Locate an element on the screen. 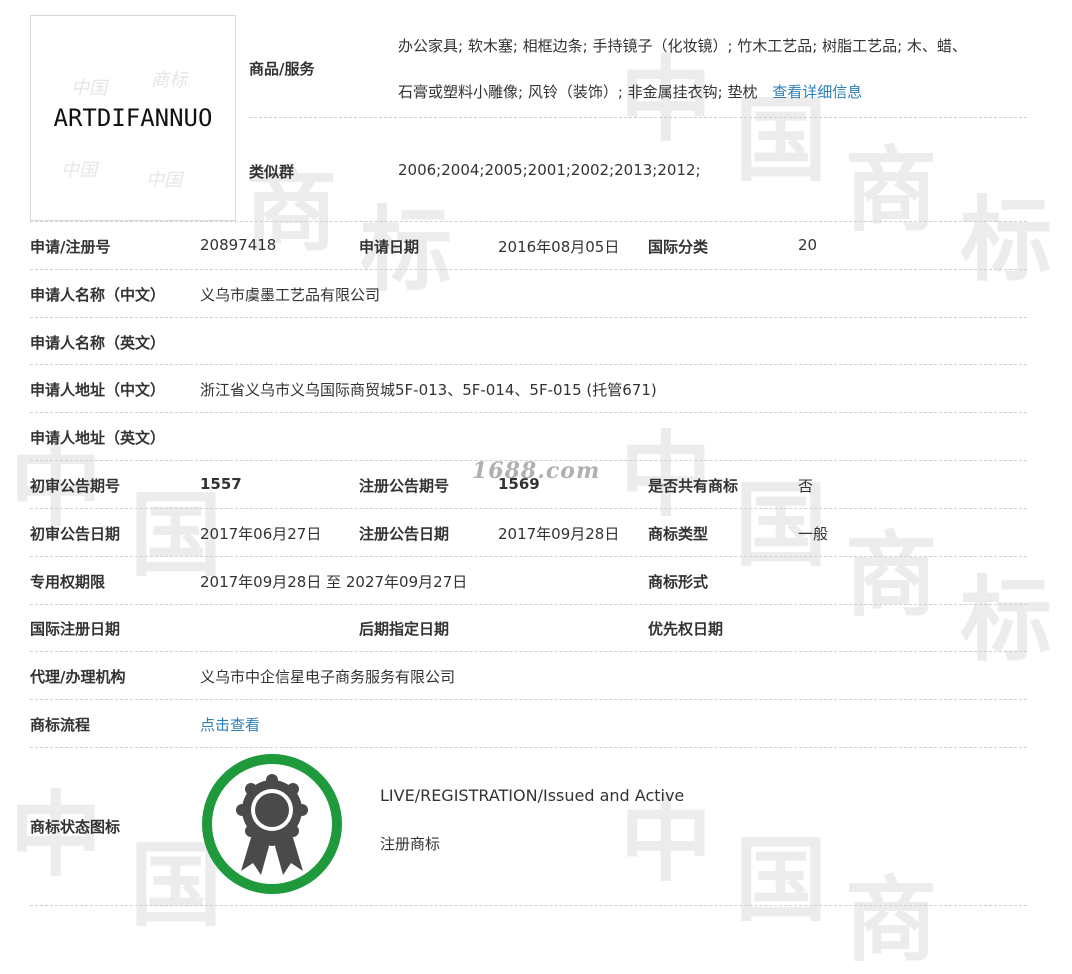 This screenshot has height=974, width=1072. view-process-link: 点击查看 is located at coordinates (230, 724).